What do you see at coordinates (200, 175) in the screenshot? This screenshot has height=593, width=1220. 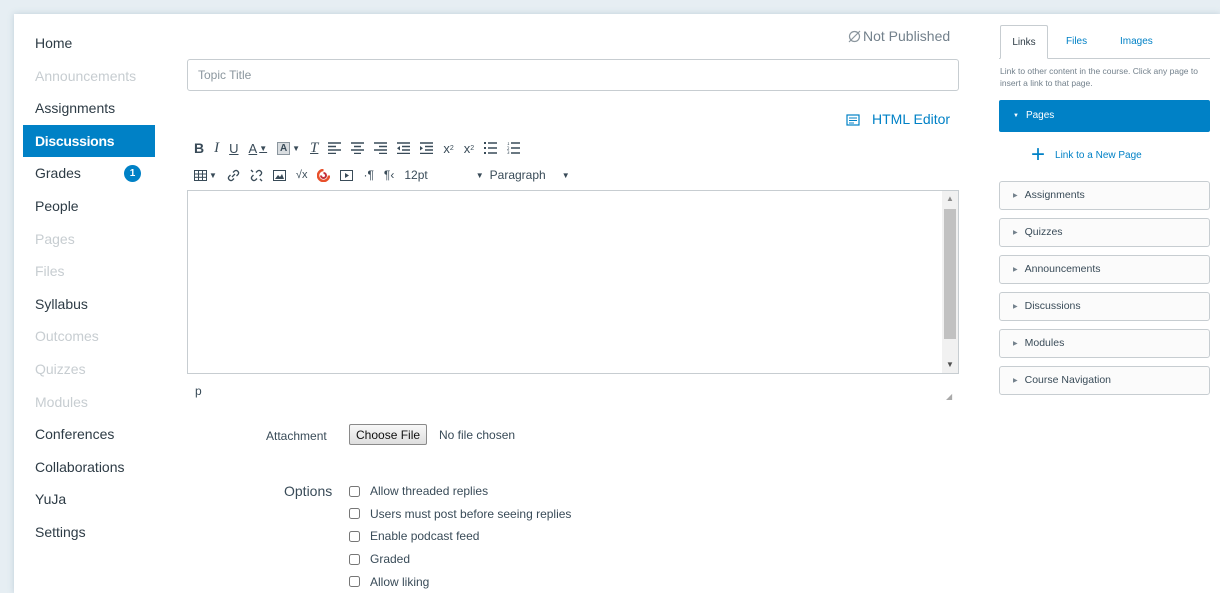 I see `table-icon` at bounding box center [200, 175].